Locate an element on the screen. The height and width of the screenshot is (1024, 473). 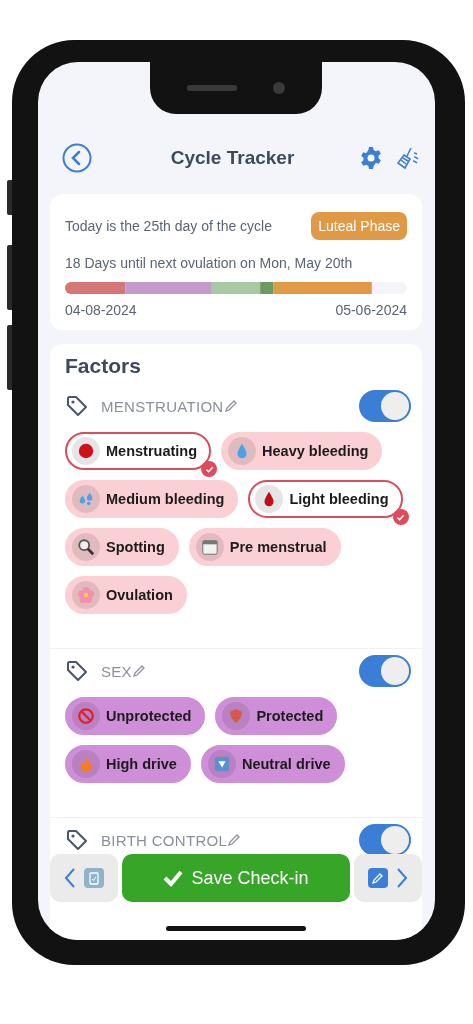
factor-chip: Ovulation is located at coordinates (126, 595).